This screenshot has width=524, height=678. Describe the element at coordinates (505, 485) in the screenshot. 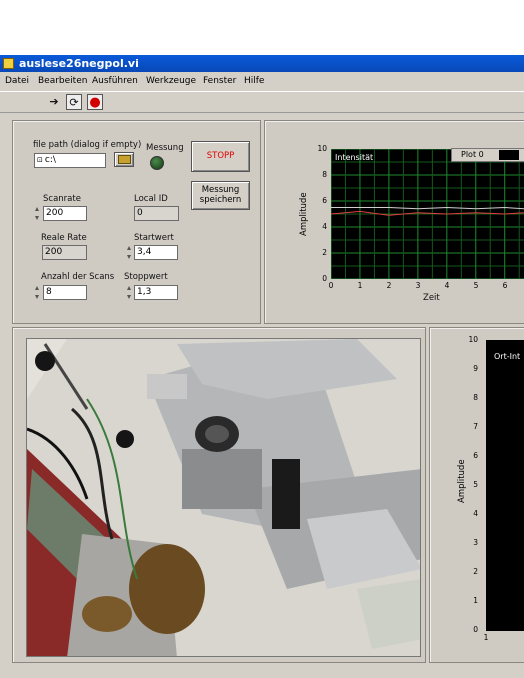

I see `graph-2-plot-area: Ort-Int` at that location.